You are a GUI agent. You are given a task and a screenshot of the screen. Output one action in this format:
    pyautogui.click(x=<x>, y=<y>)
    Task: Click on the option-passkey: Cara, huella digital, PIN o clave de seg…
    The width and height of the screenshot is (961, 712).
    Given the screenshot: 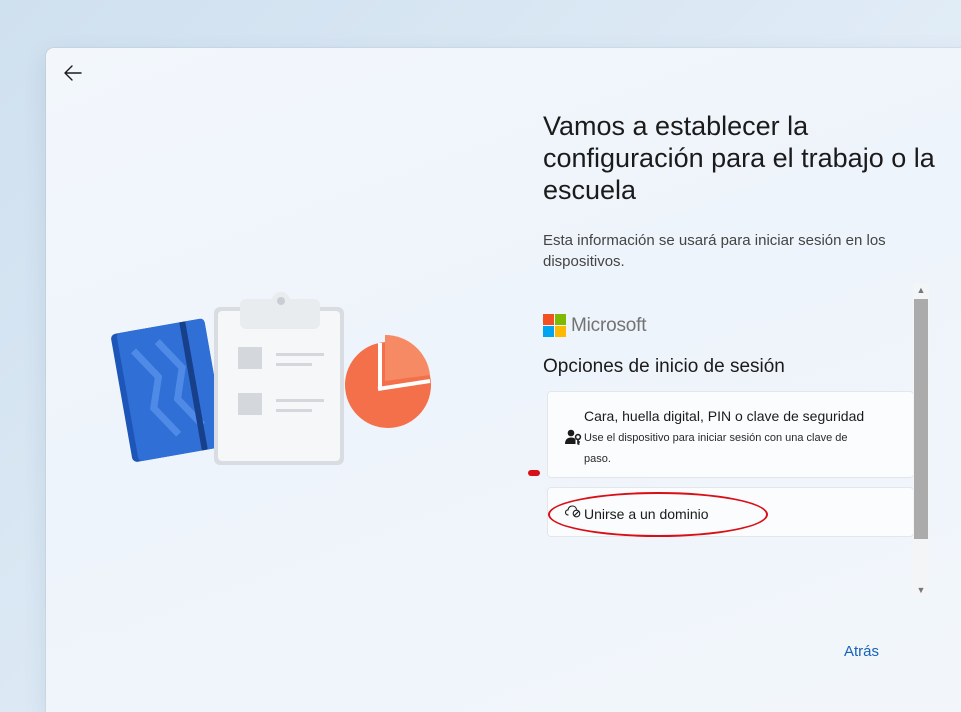 What is the action you would take?
    pyautogui.click(x=730, y=434)
    